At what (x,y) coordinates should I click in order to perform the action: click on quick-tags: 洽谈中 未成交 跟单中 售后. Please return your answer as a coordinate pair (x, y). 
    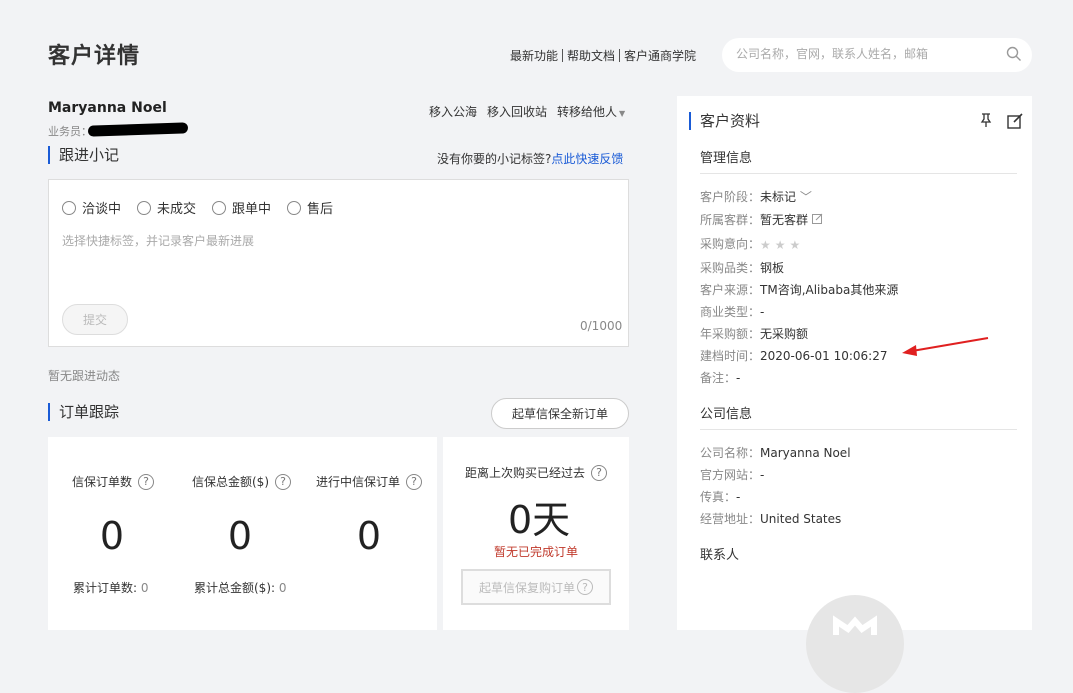
    Looking at the image, I should click on (197, 207).